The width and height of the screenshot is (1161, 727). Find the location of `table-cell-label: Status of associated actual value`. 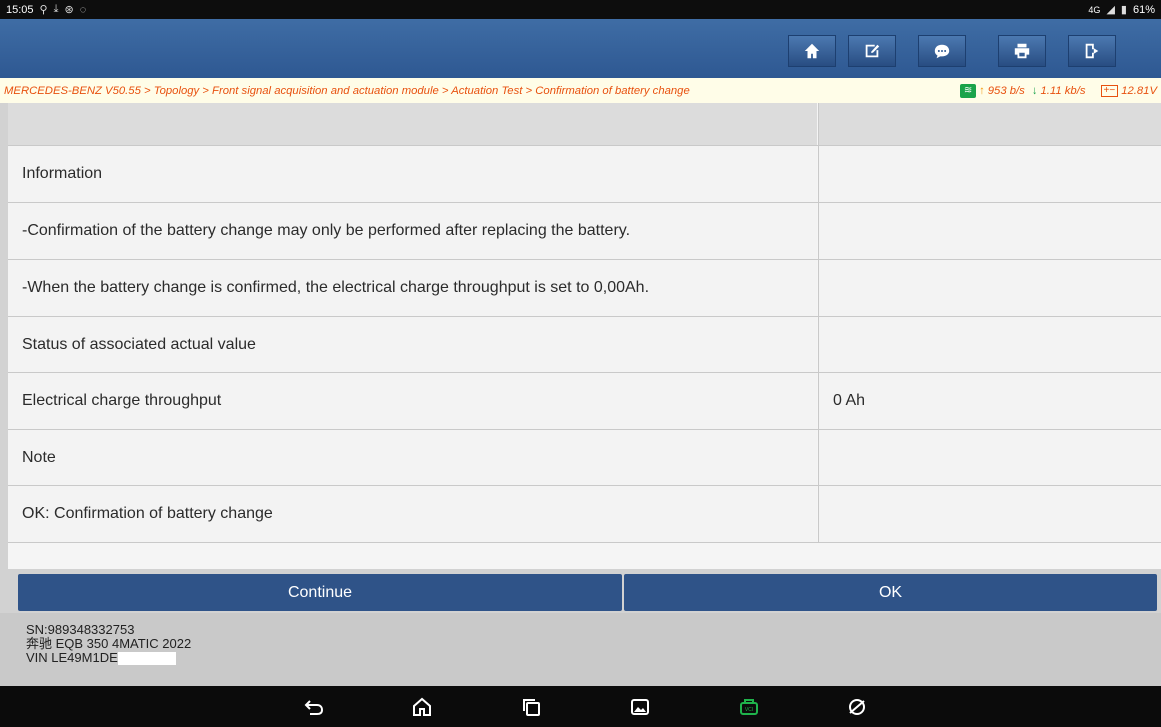

table-cell-label: Status of associated actual value is located at coordinates (412, 344).